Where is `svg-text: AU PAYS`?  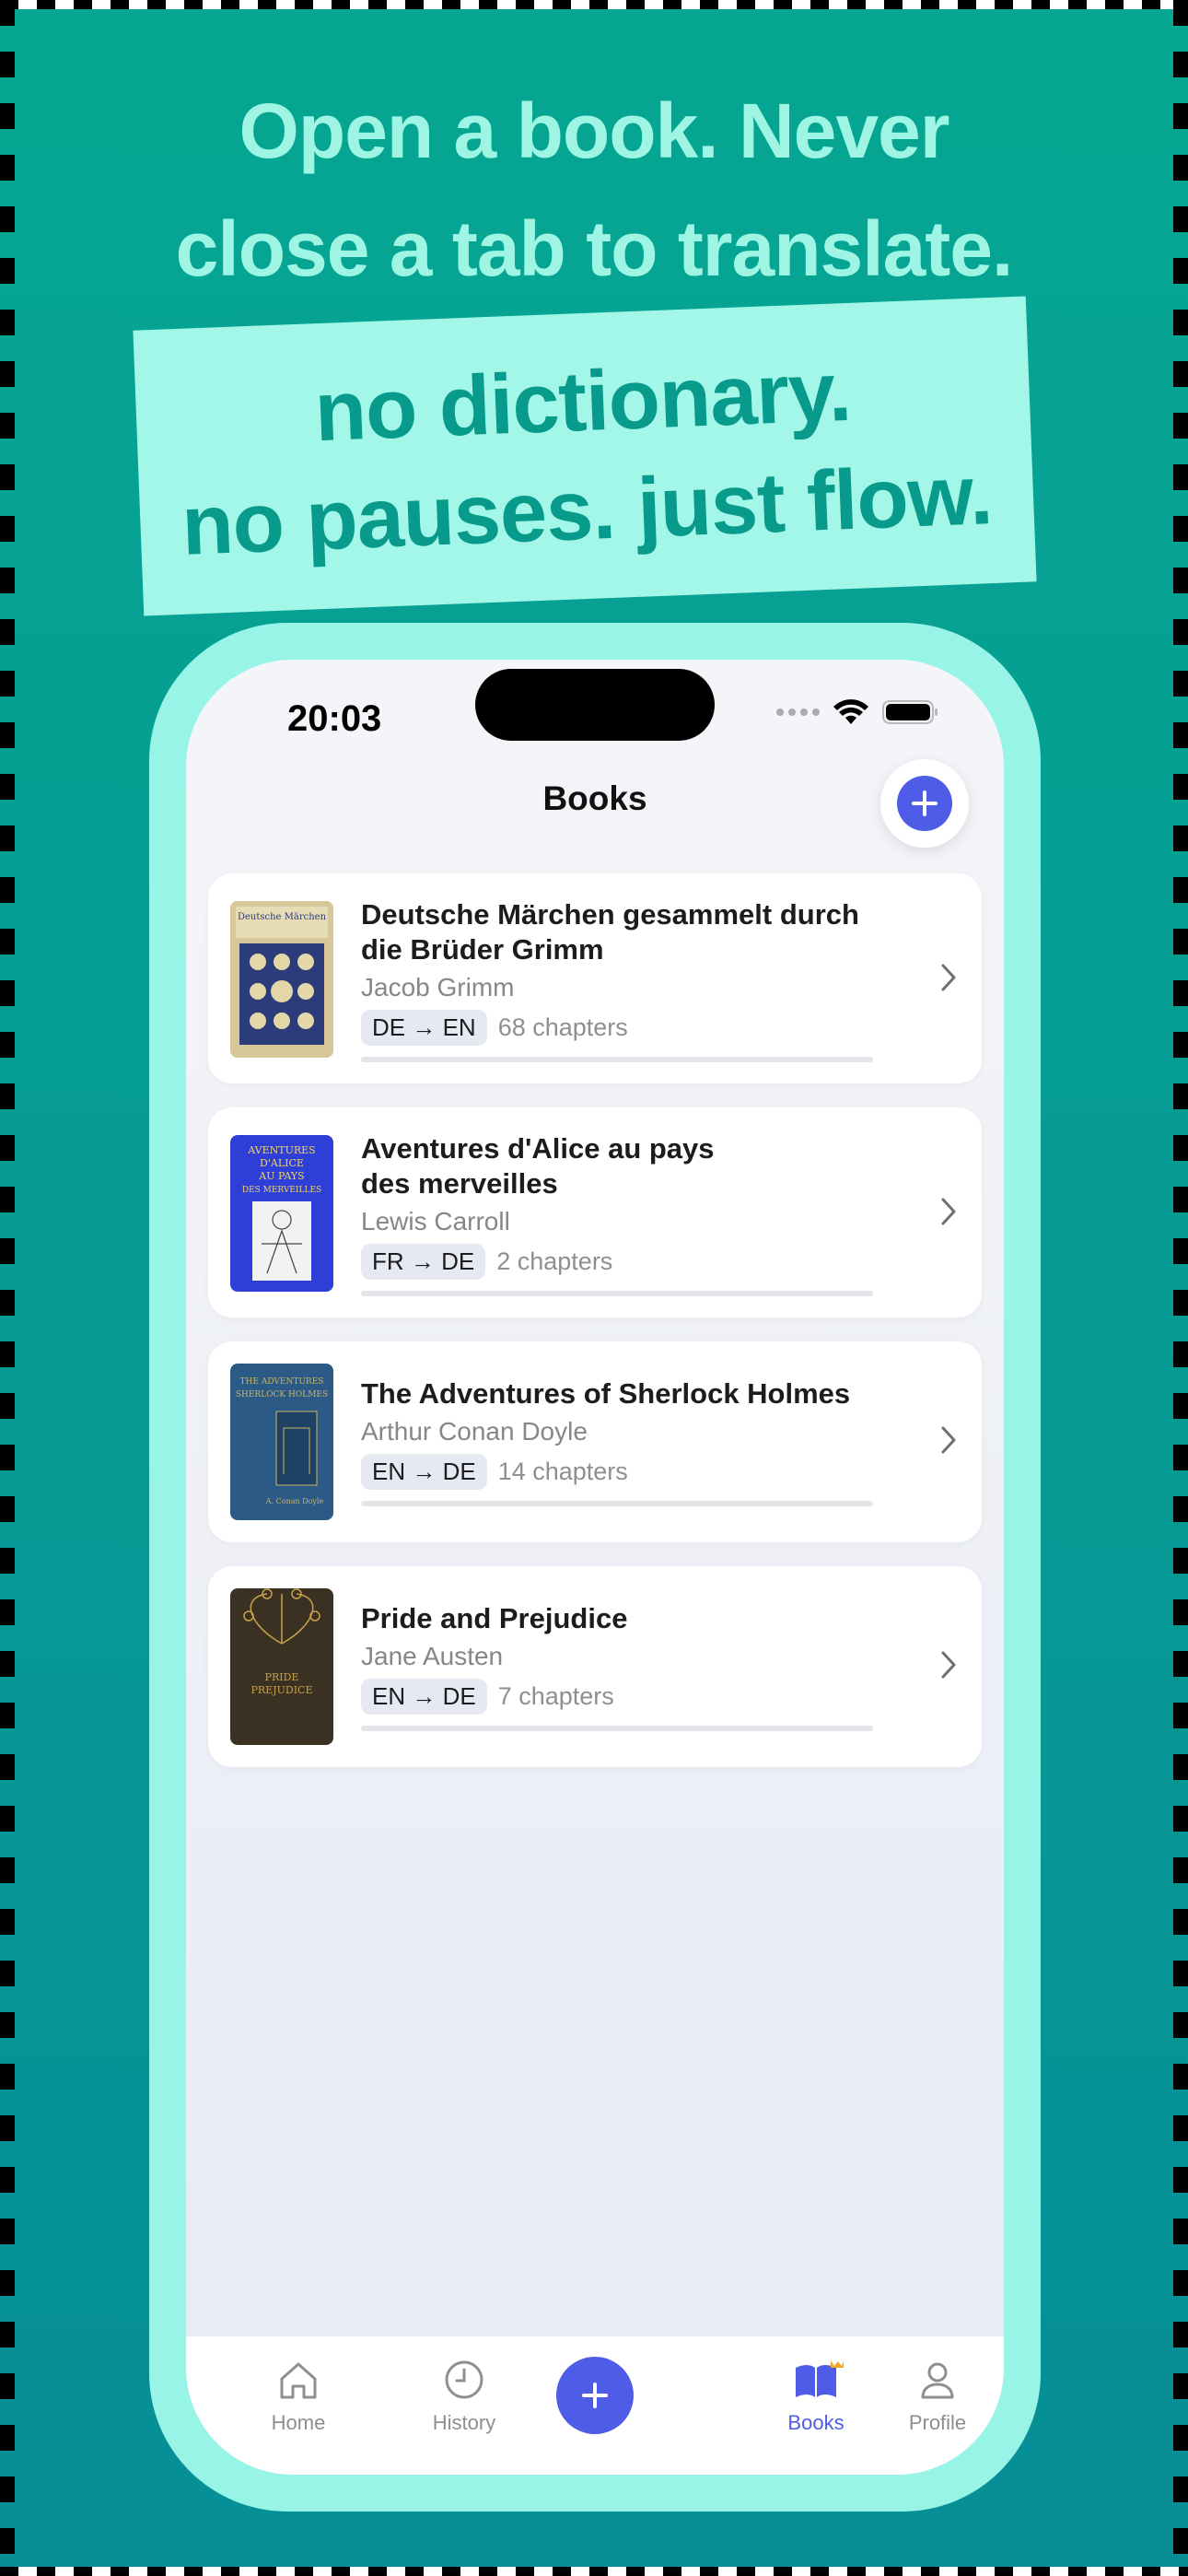 svg-text: AU PAYS is located at coordinates (281, 1176).